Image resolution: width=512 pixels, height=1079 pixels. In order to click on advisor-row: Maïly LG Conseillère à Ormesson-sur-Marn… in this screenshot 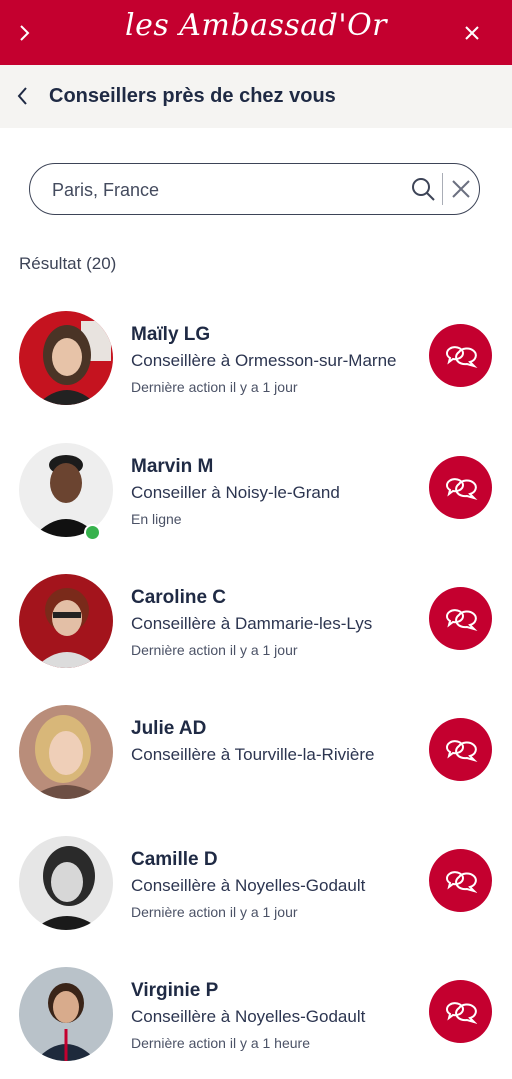, I will do `click(256, 358)`.